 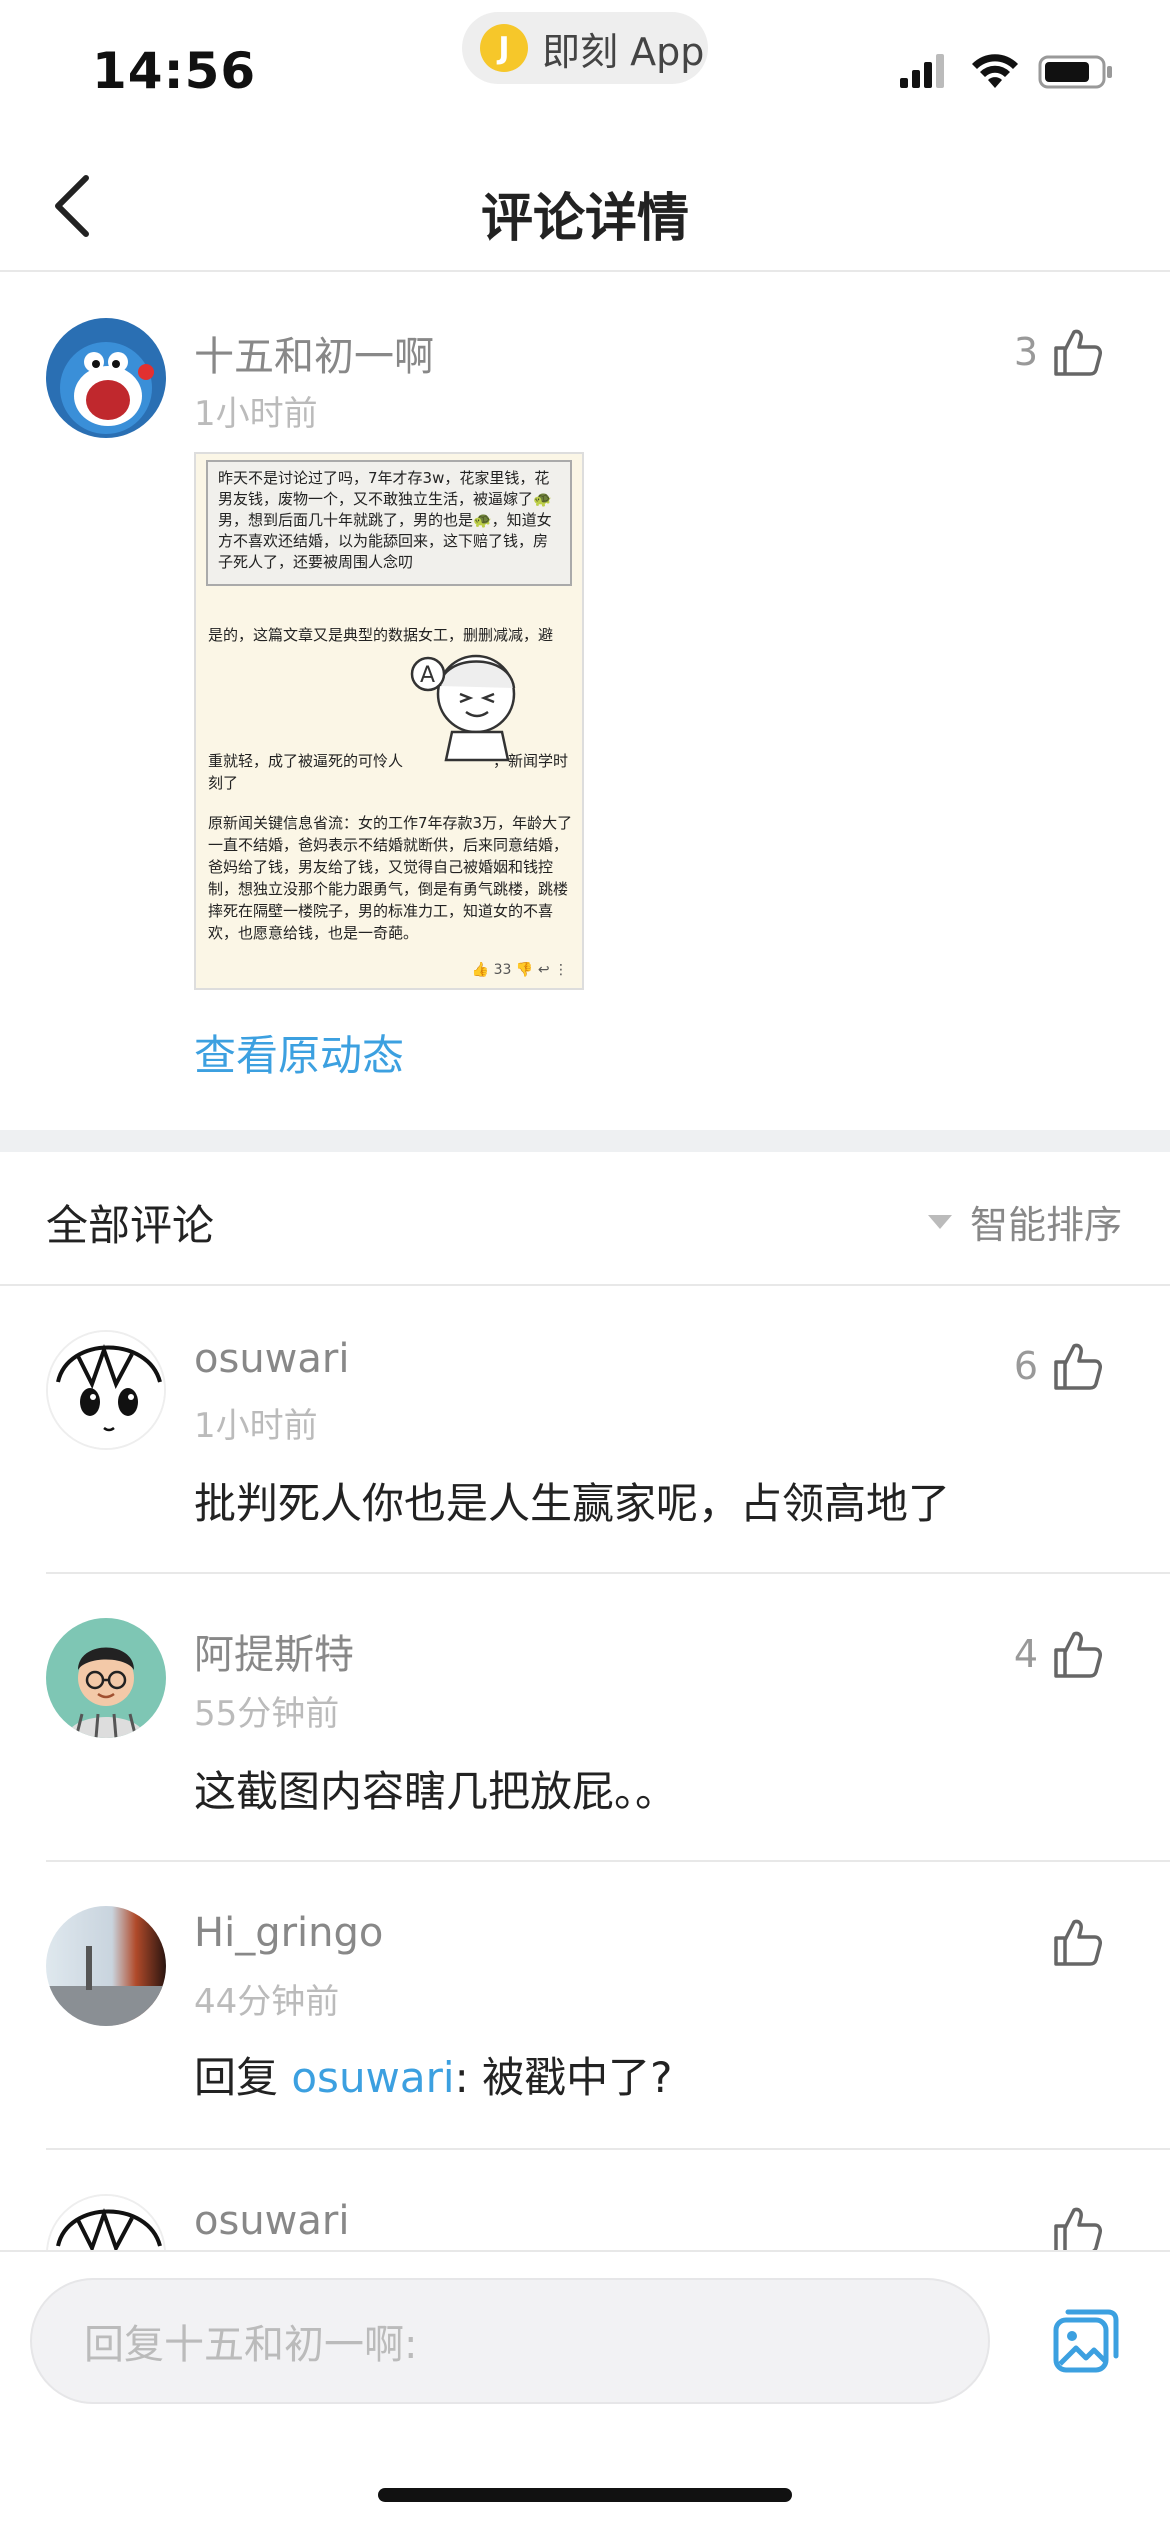 What do you see at coordinates (922, 71) in the screenshot?
I see `cellular-signal-icon` at bounding box center [922, 71].